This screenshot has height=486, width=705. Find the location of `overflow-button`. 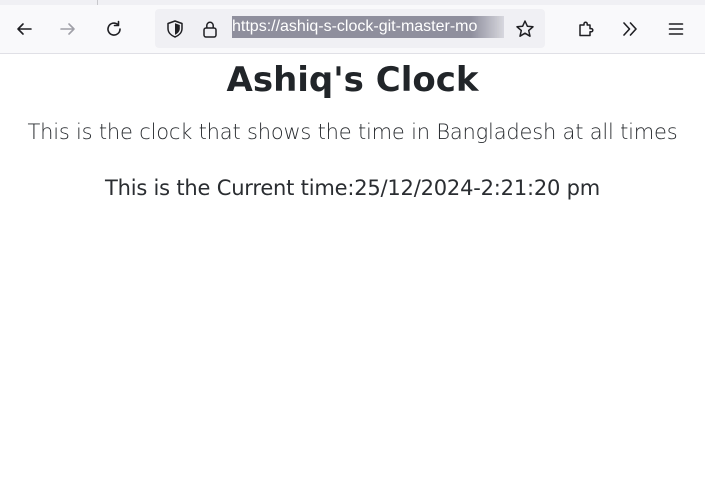

overflow-button is located at coordinates (630, 29).